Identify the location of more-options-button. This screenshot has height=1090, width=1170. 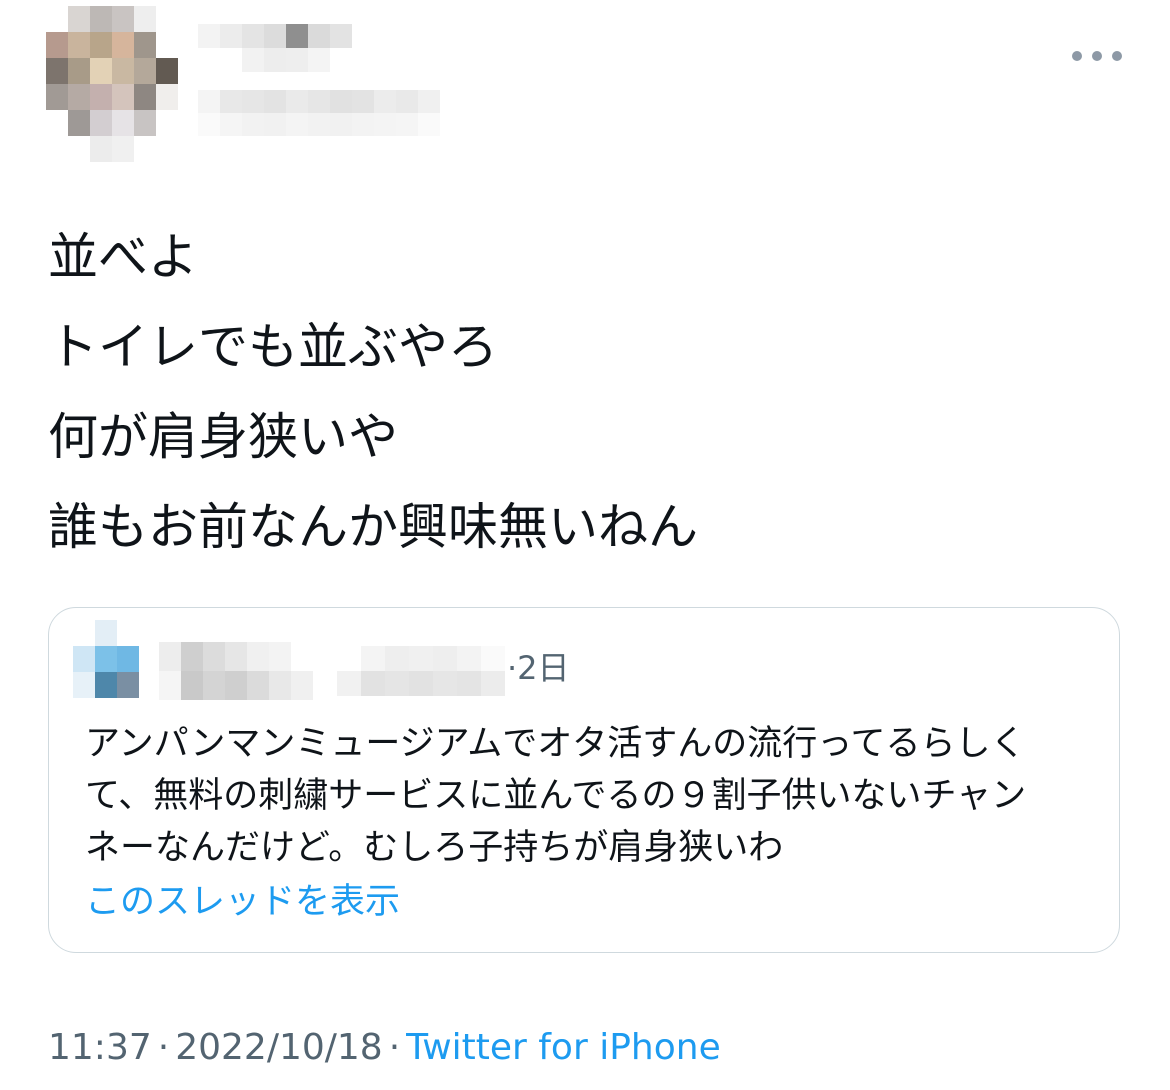
(1097, 56).